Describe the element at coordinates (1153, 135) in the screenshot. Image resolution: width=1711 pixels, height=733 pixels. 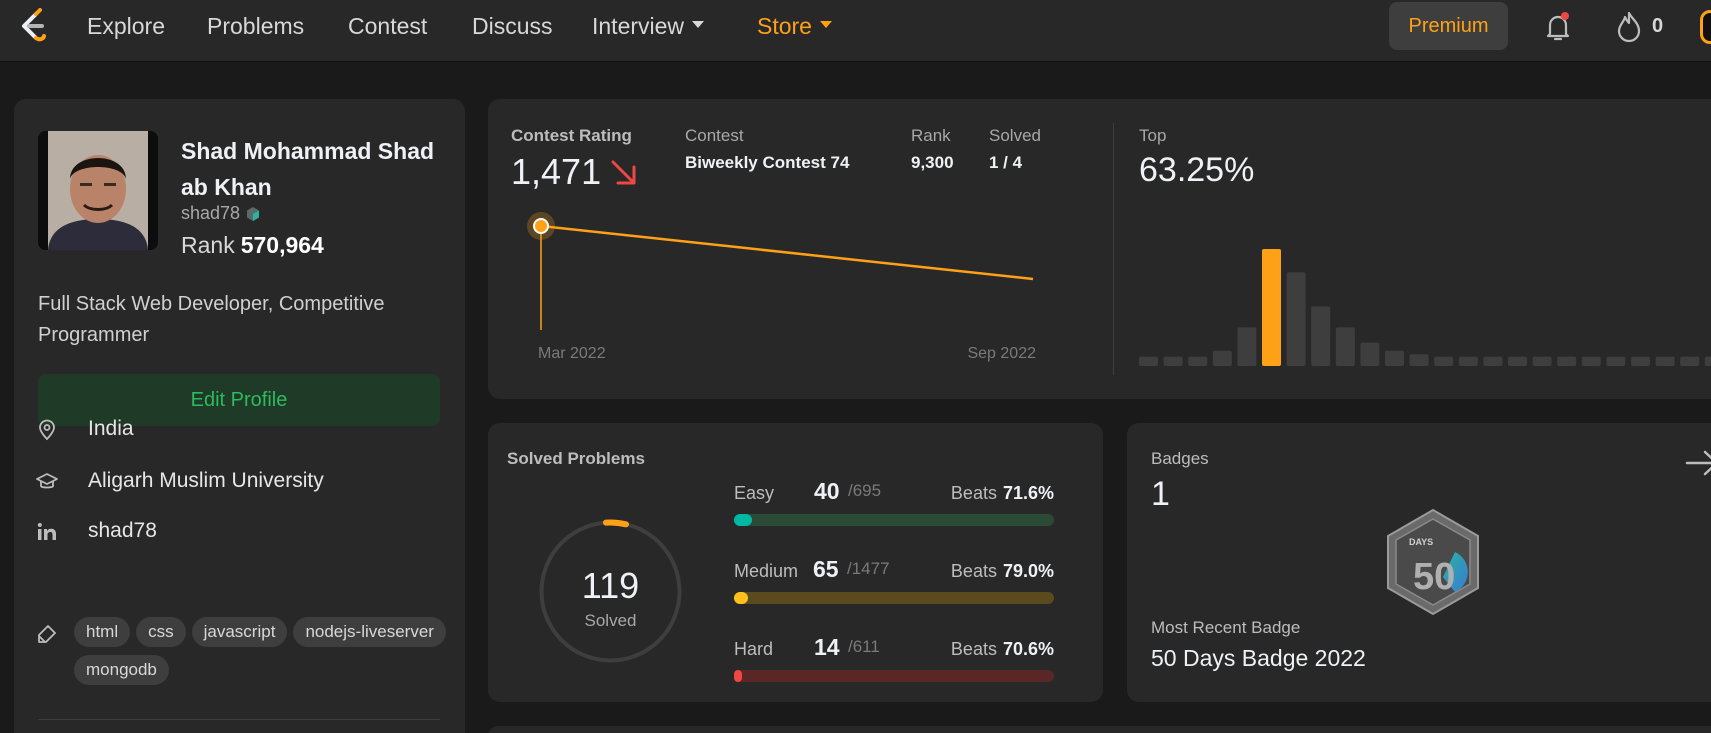
I see `top-percent-label: Top` at that location.